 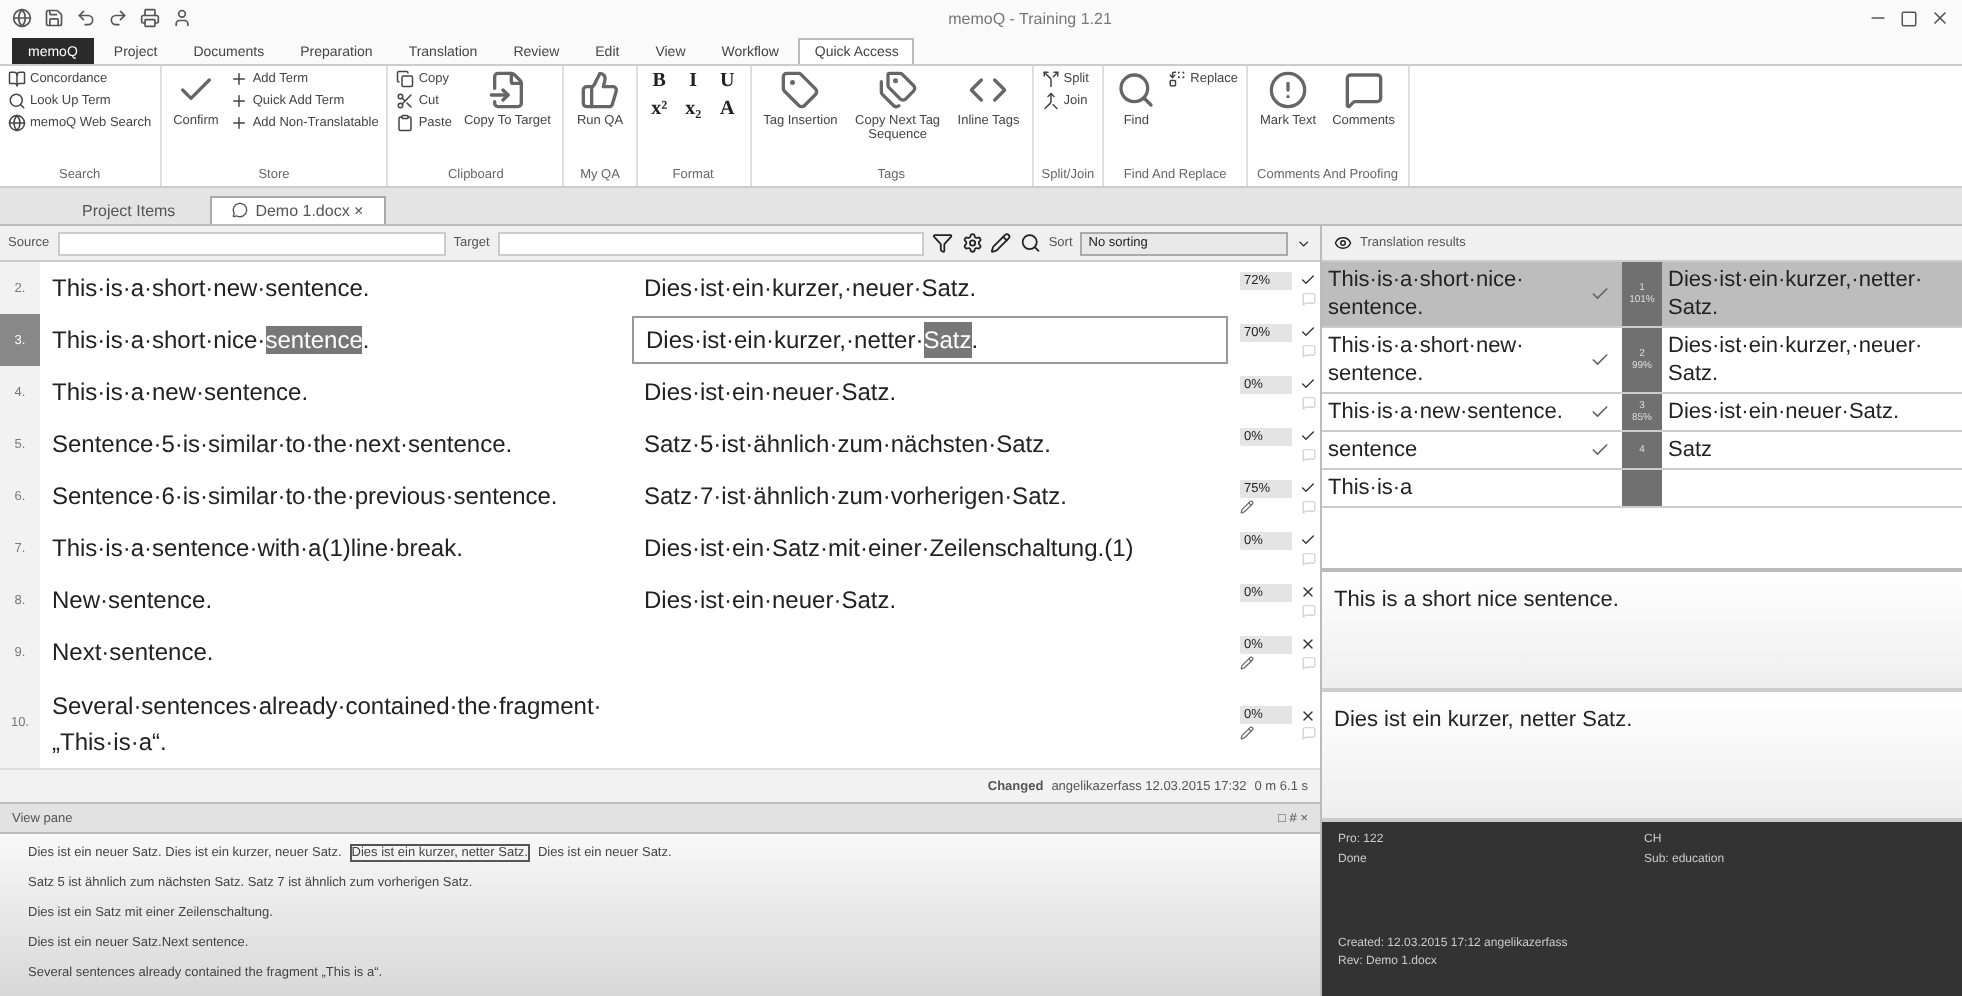 I want to click on book-icon, so click(x=17, y=79).